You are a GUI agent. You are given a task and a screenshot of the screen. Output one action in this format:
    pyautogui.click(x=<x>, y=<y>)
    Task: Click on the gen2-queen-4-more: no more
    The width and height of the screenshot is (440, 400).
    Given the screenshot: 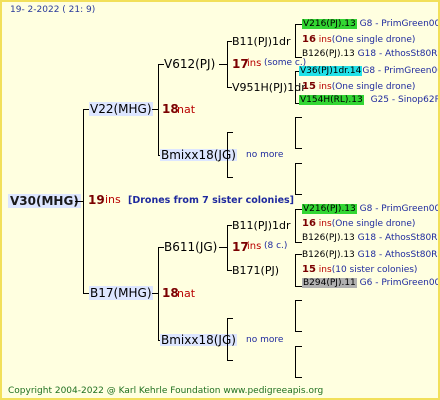 What is the action you would take?
    pyautogui.click(x=265, y=340)
    